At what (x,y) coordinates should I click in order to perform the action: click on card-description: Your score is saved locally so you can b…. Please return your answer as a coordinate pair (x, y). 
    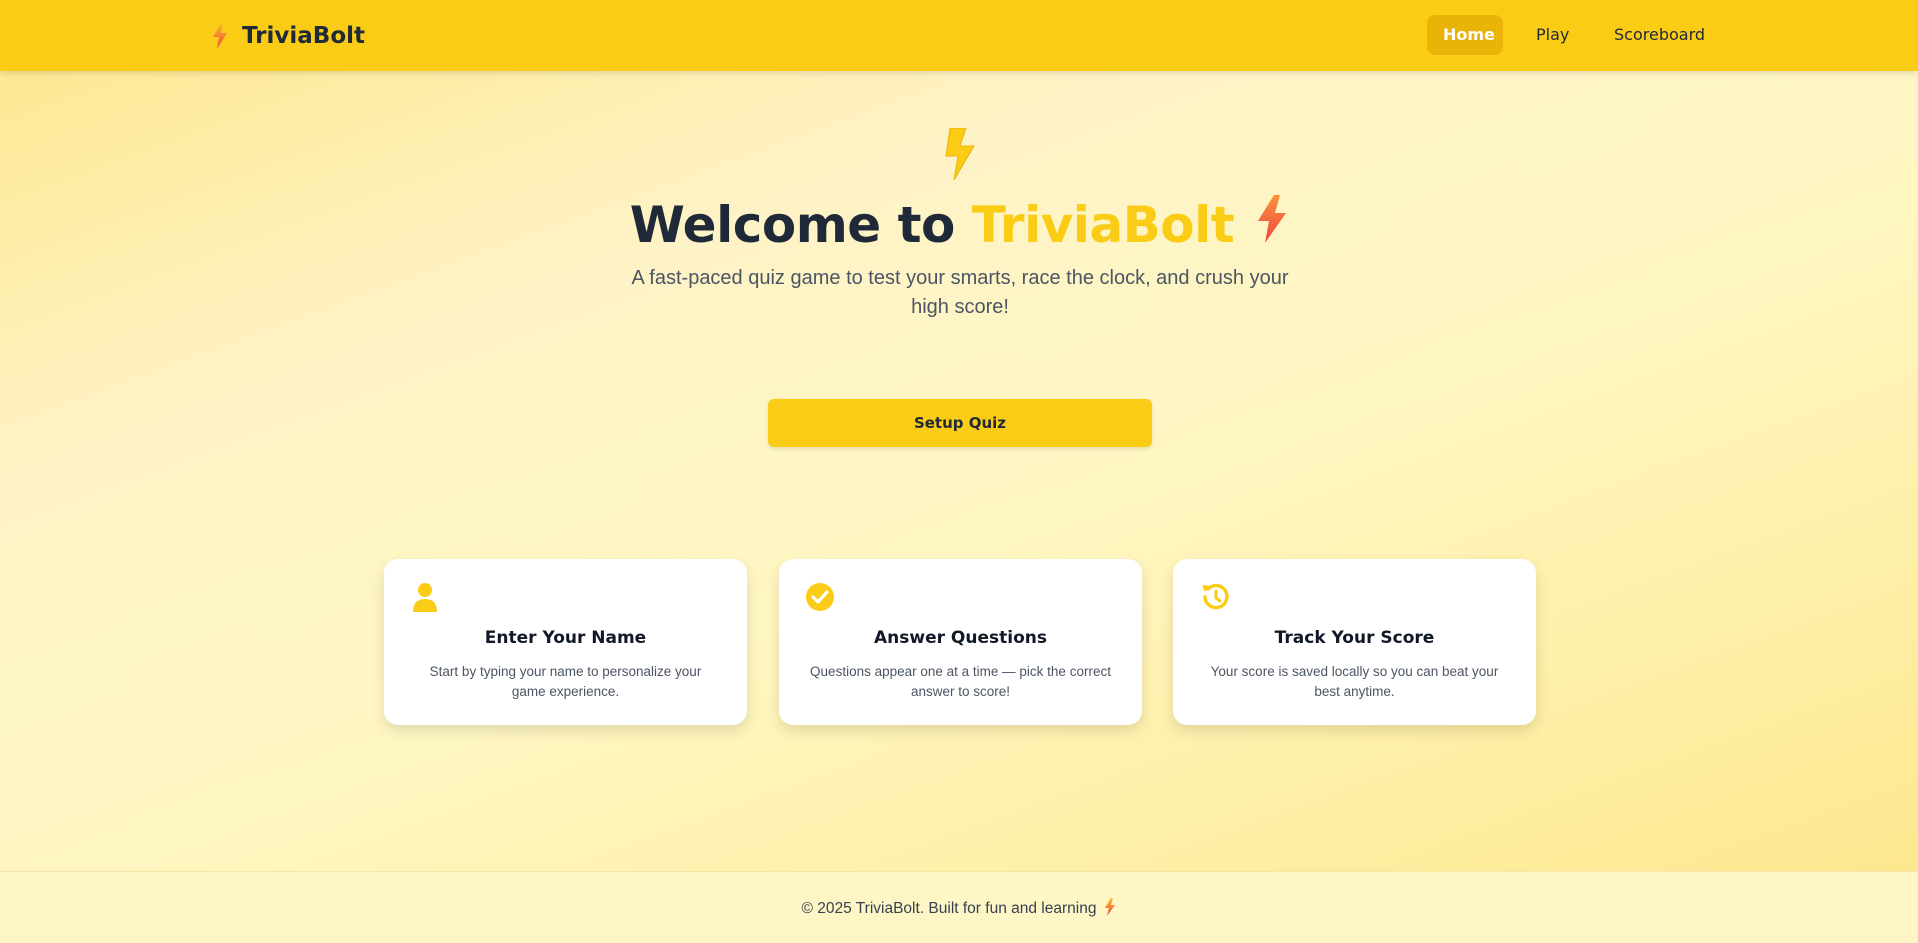
    Looking at the image, I should click on (1354, 681).